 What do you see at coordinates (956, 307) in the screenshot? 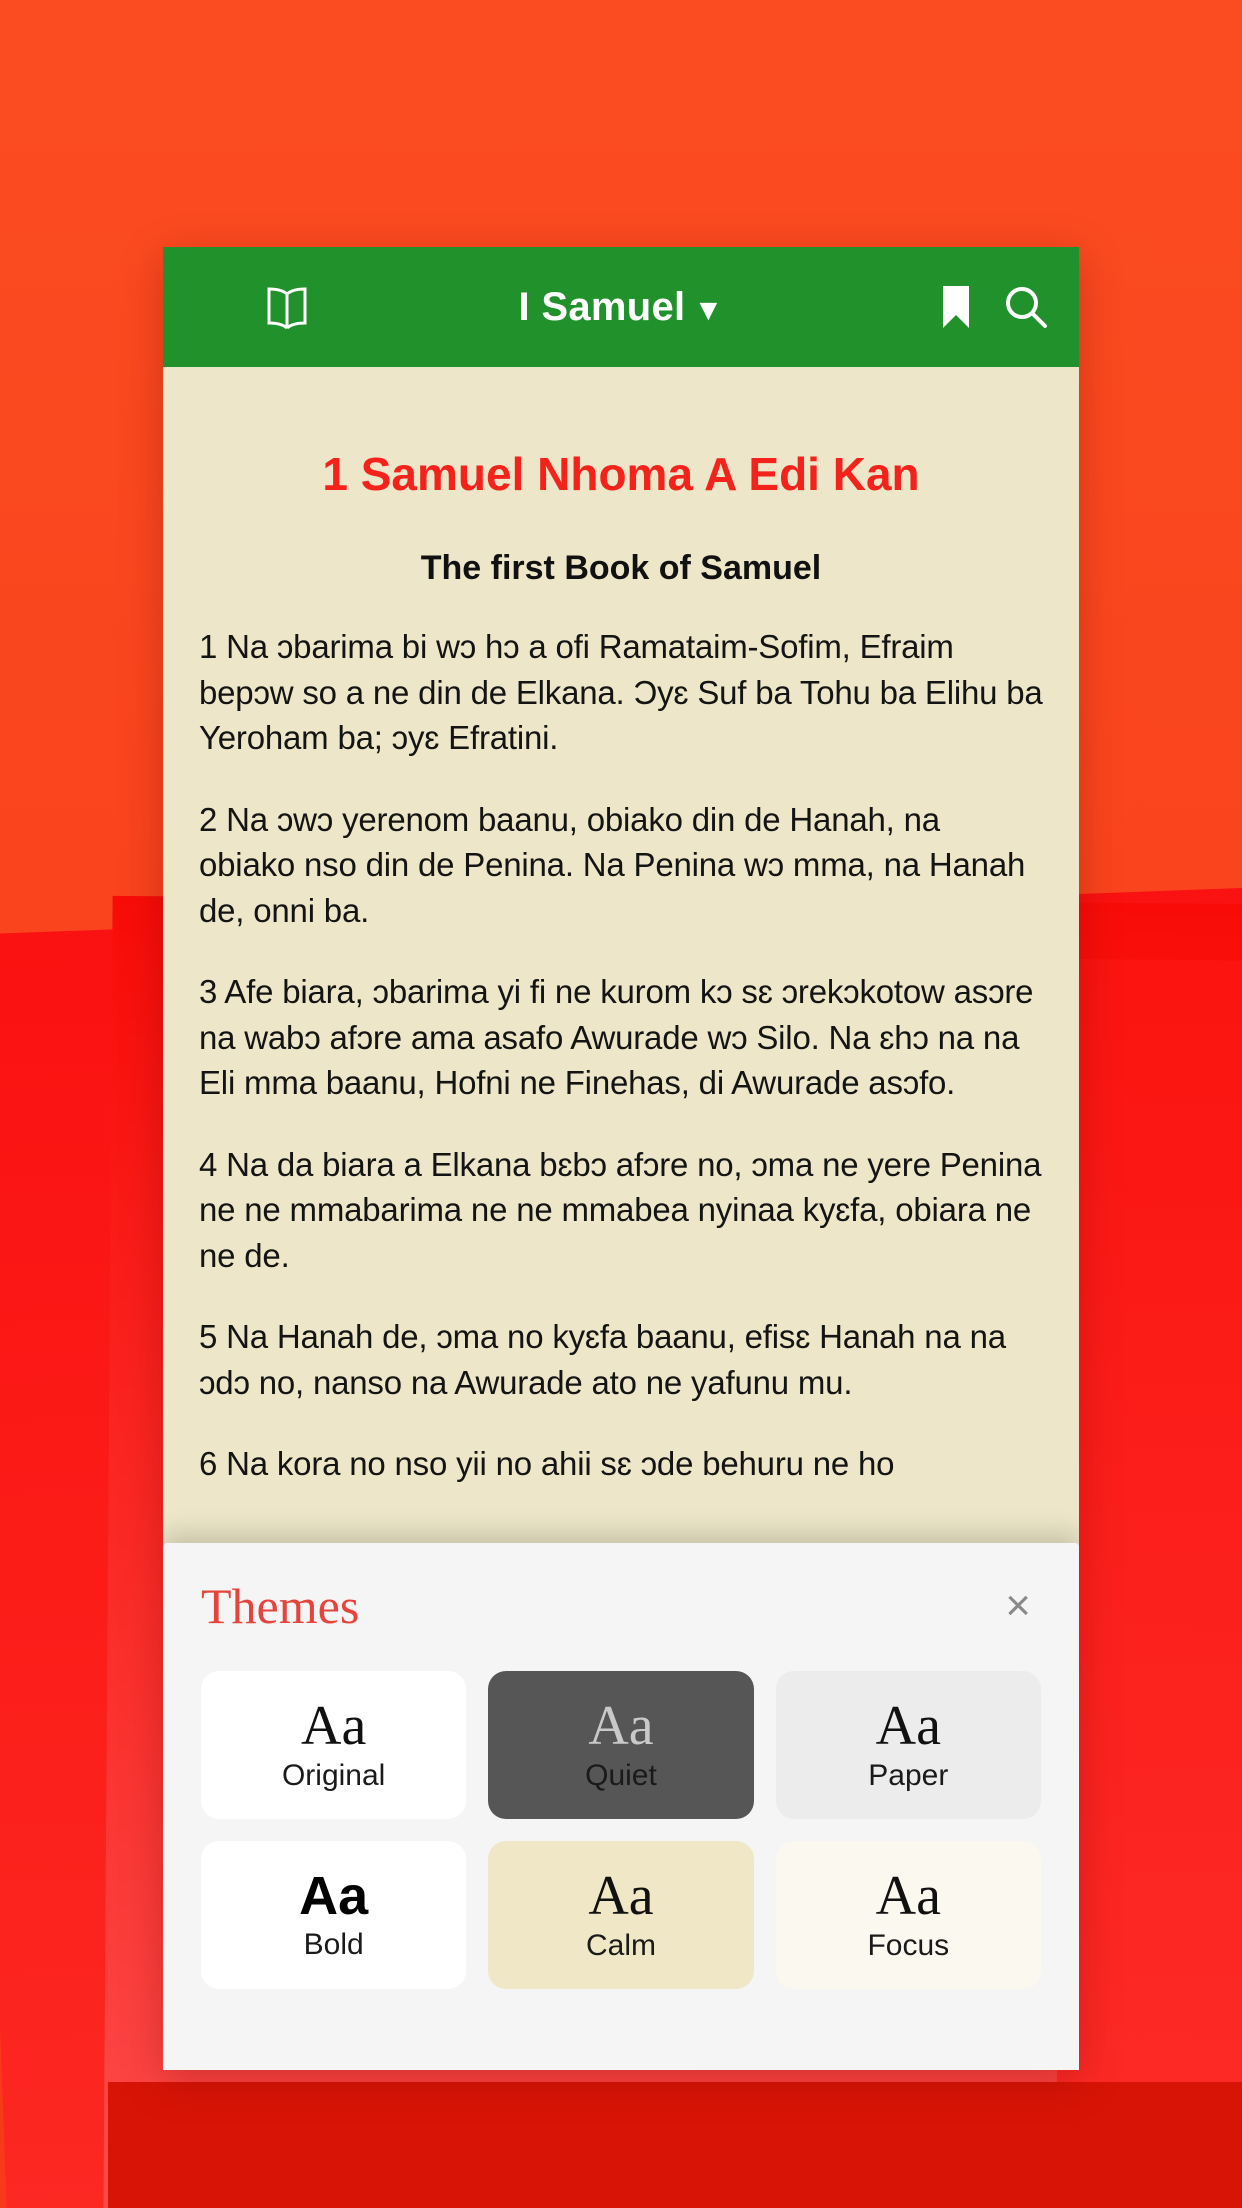
I see `bookmark-icon` at bounding box center [956, 307].